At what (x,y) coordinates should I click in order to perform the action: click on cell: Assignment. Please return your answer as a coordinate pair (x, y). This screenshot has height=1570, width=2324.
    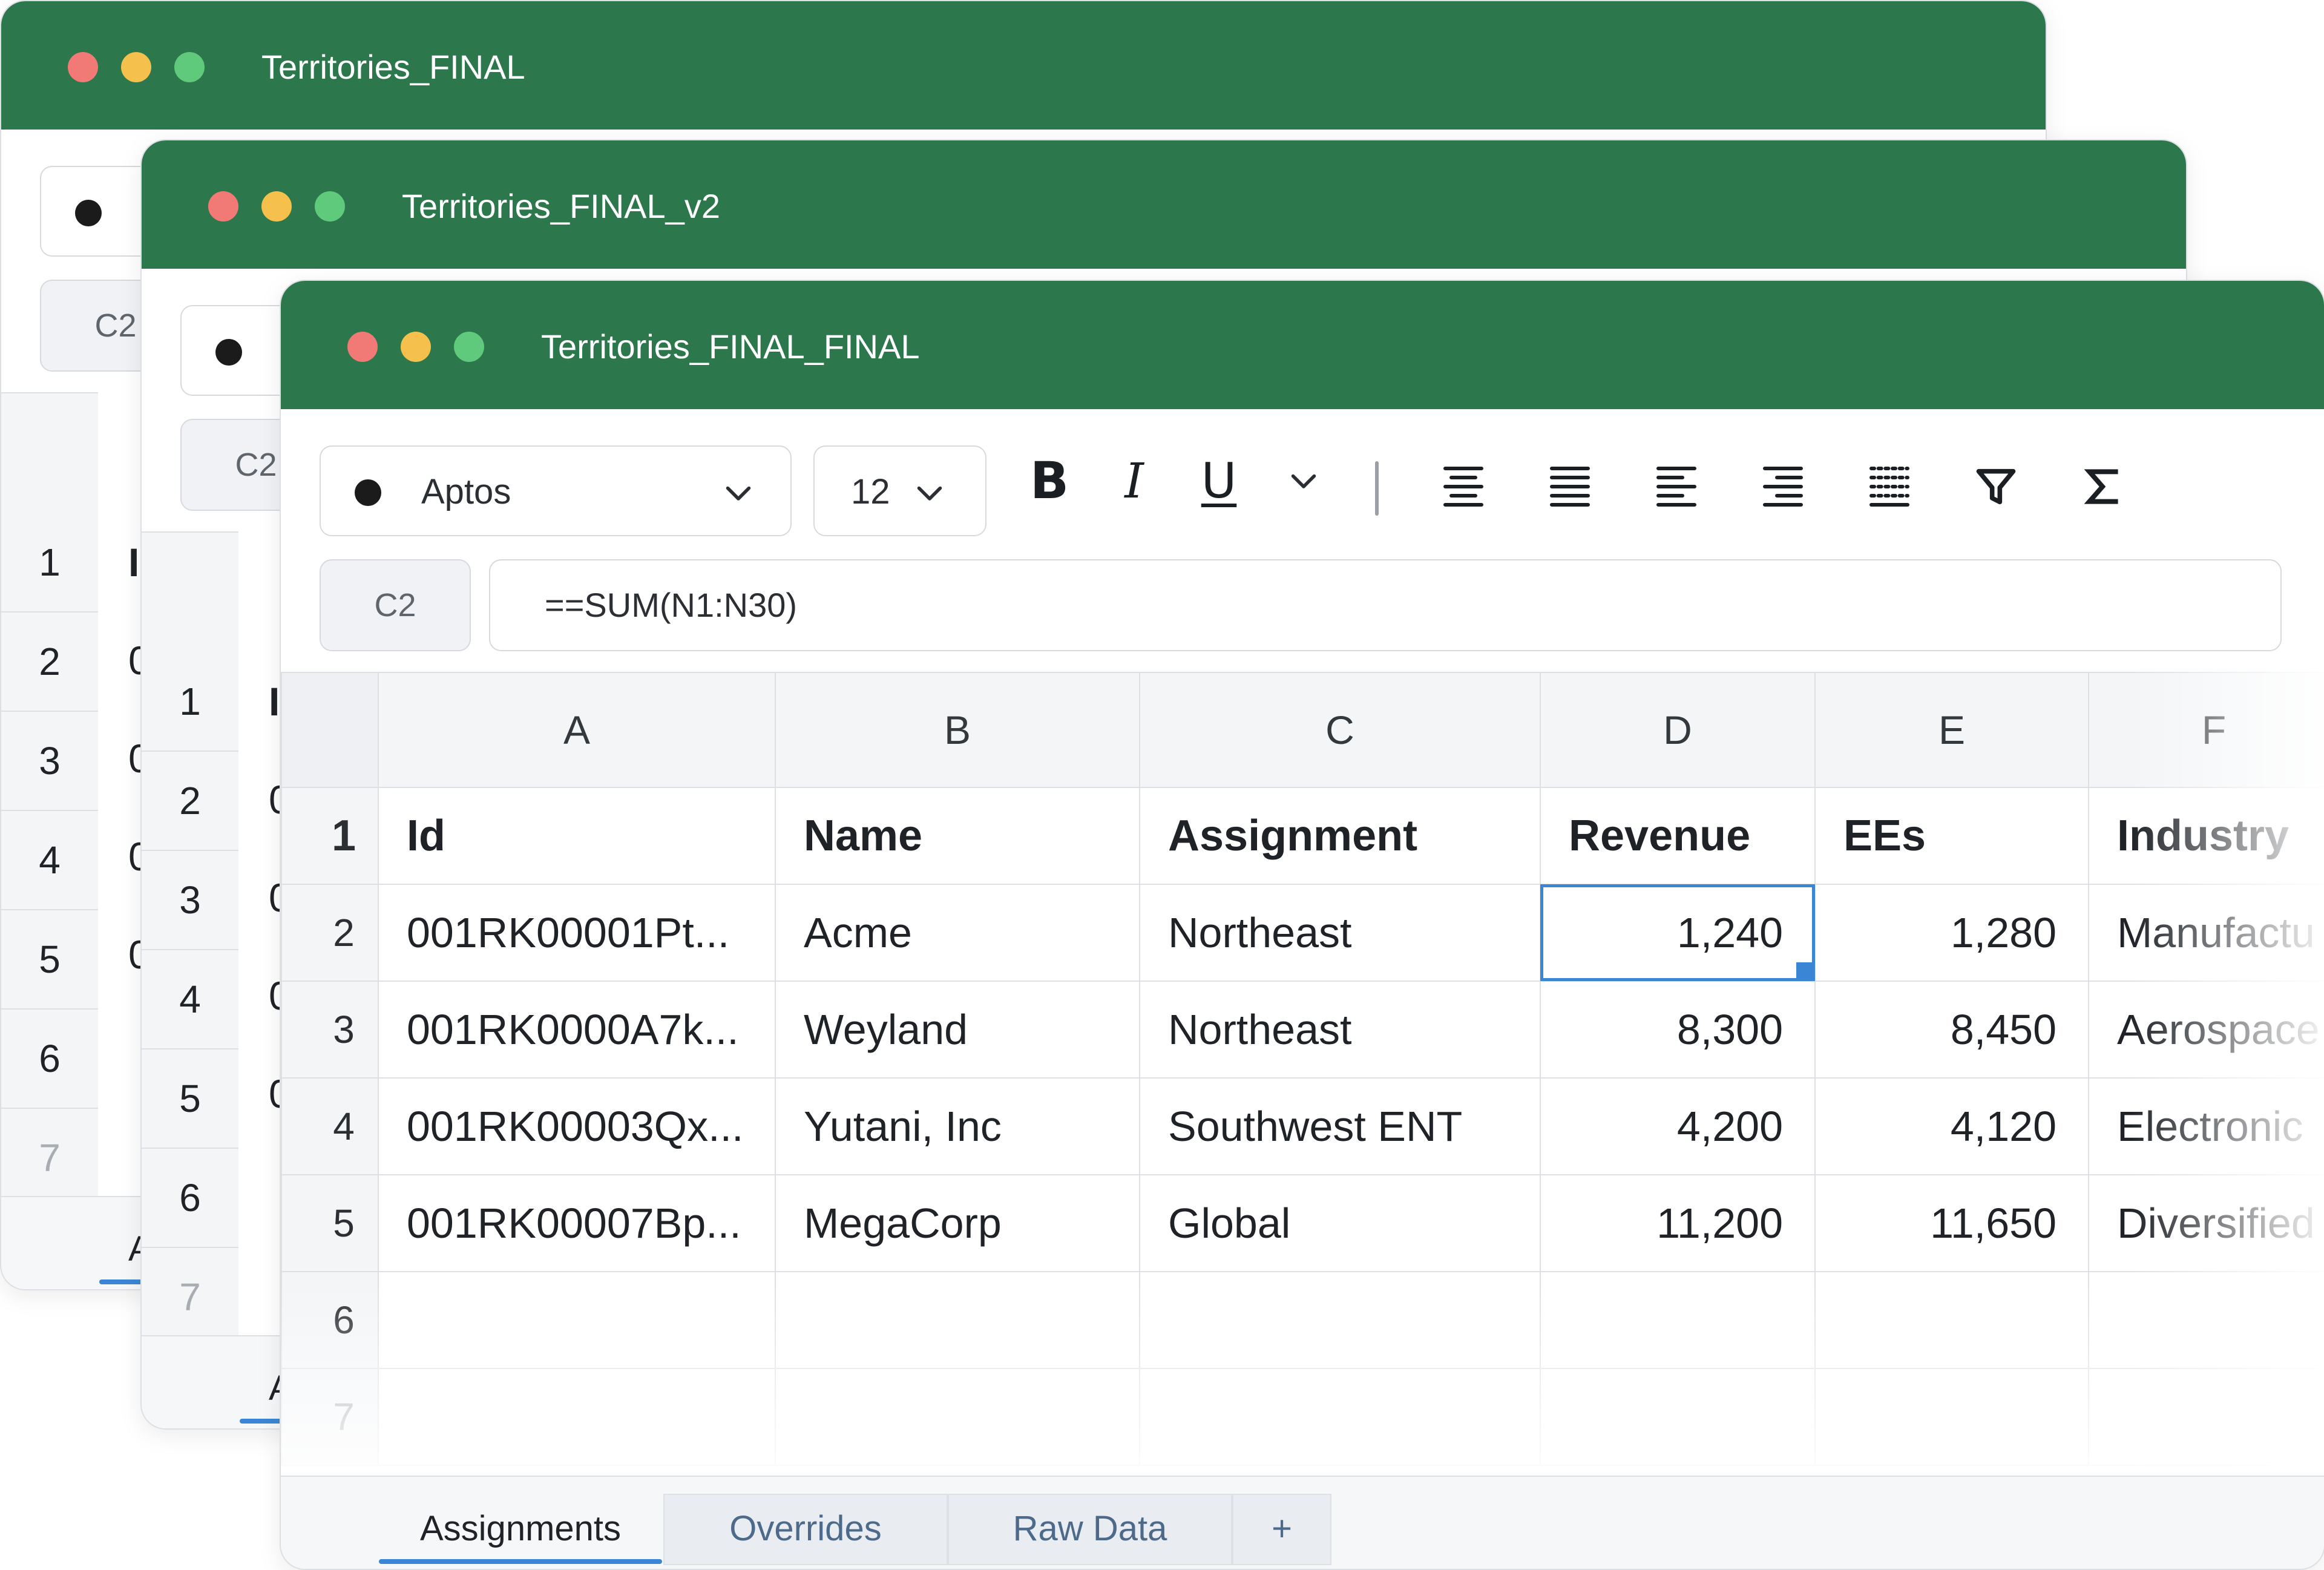
    Looking at the image, I should click on (1340, 836).